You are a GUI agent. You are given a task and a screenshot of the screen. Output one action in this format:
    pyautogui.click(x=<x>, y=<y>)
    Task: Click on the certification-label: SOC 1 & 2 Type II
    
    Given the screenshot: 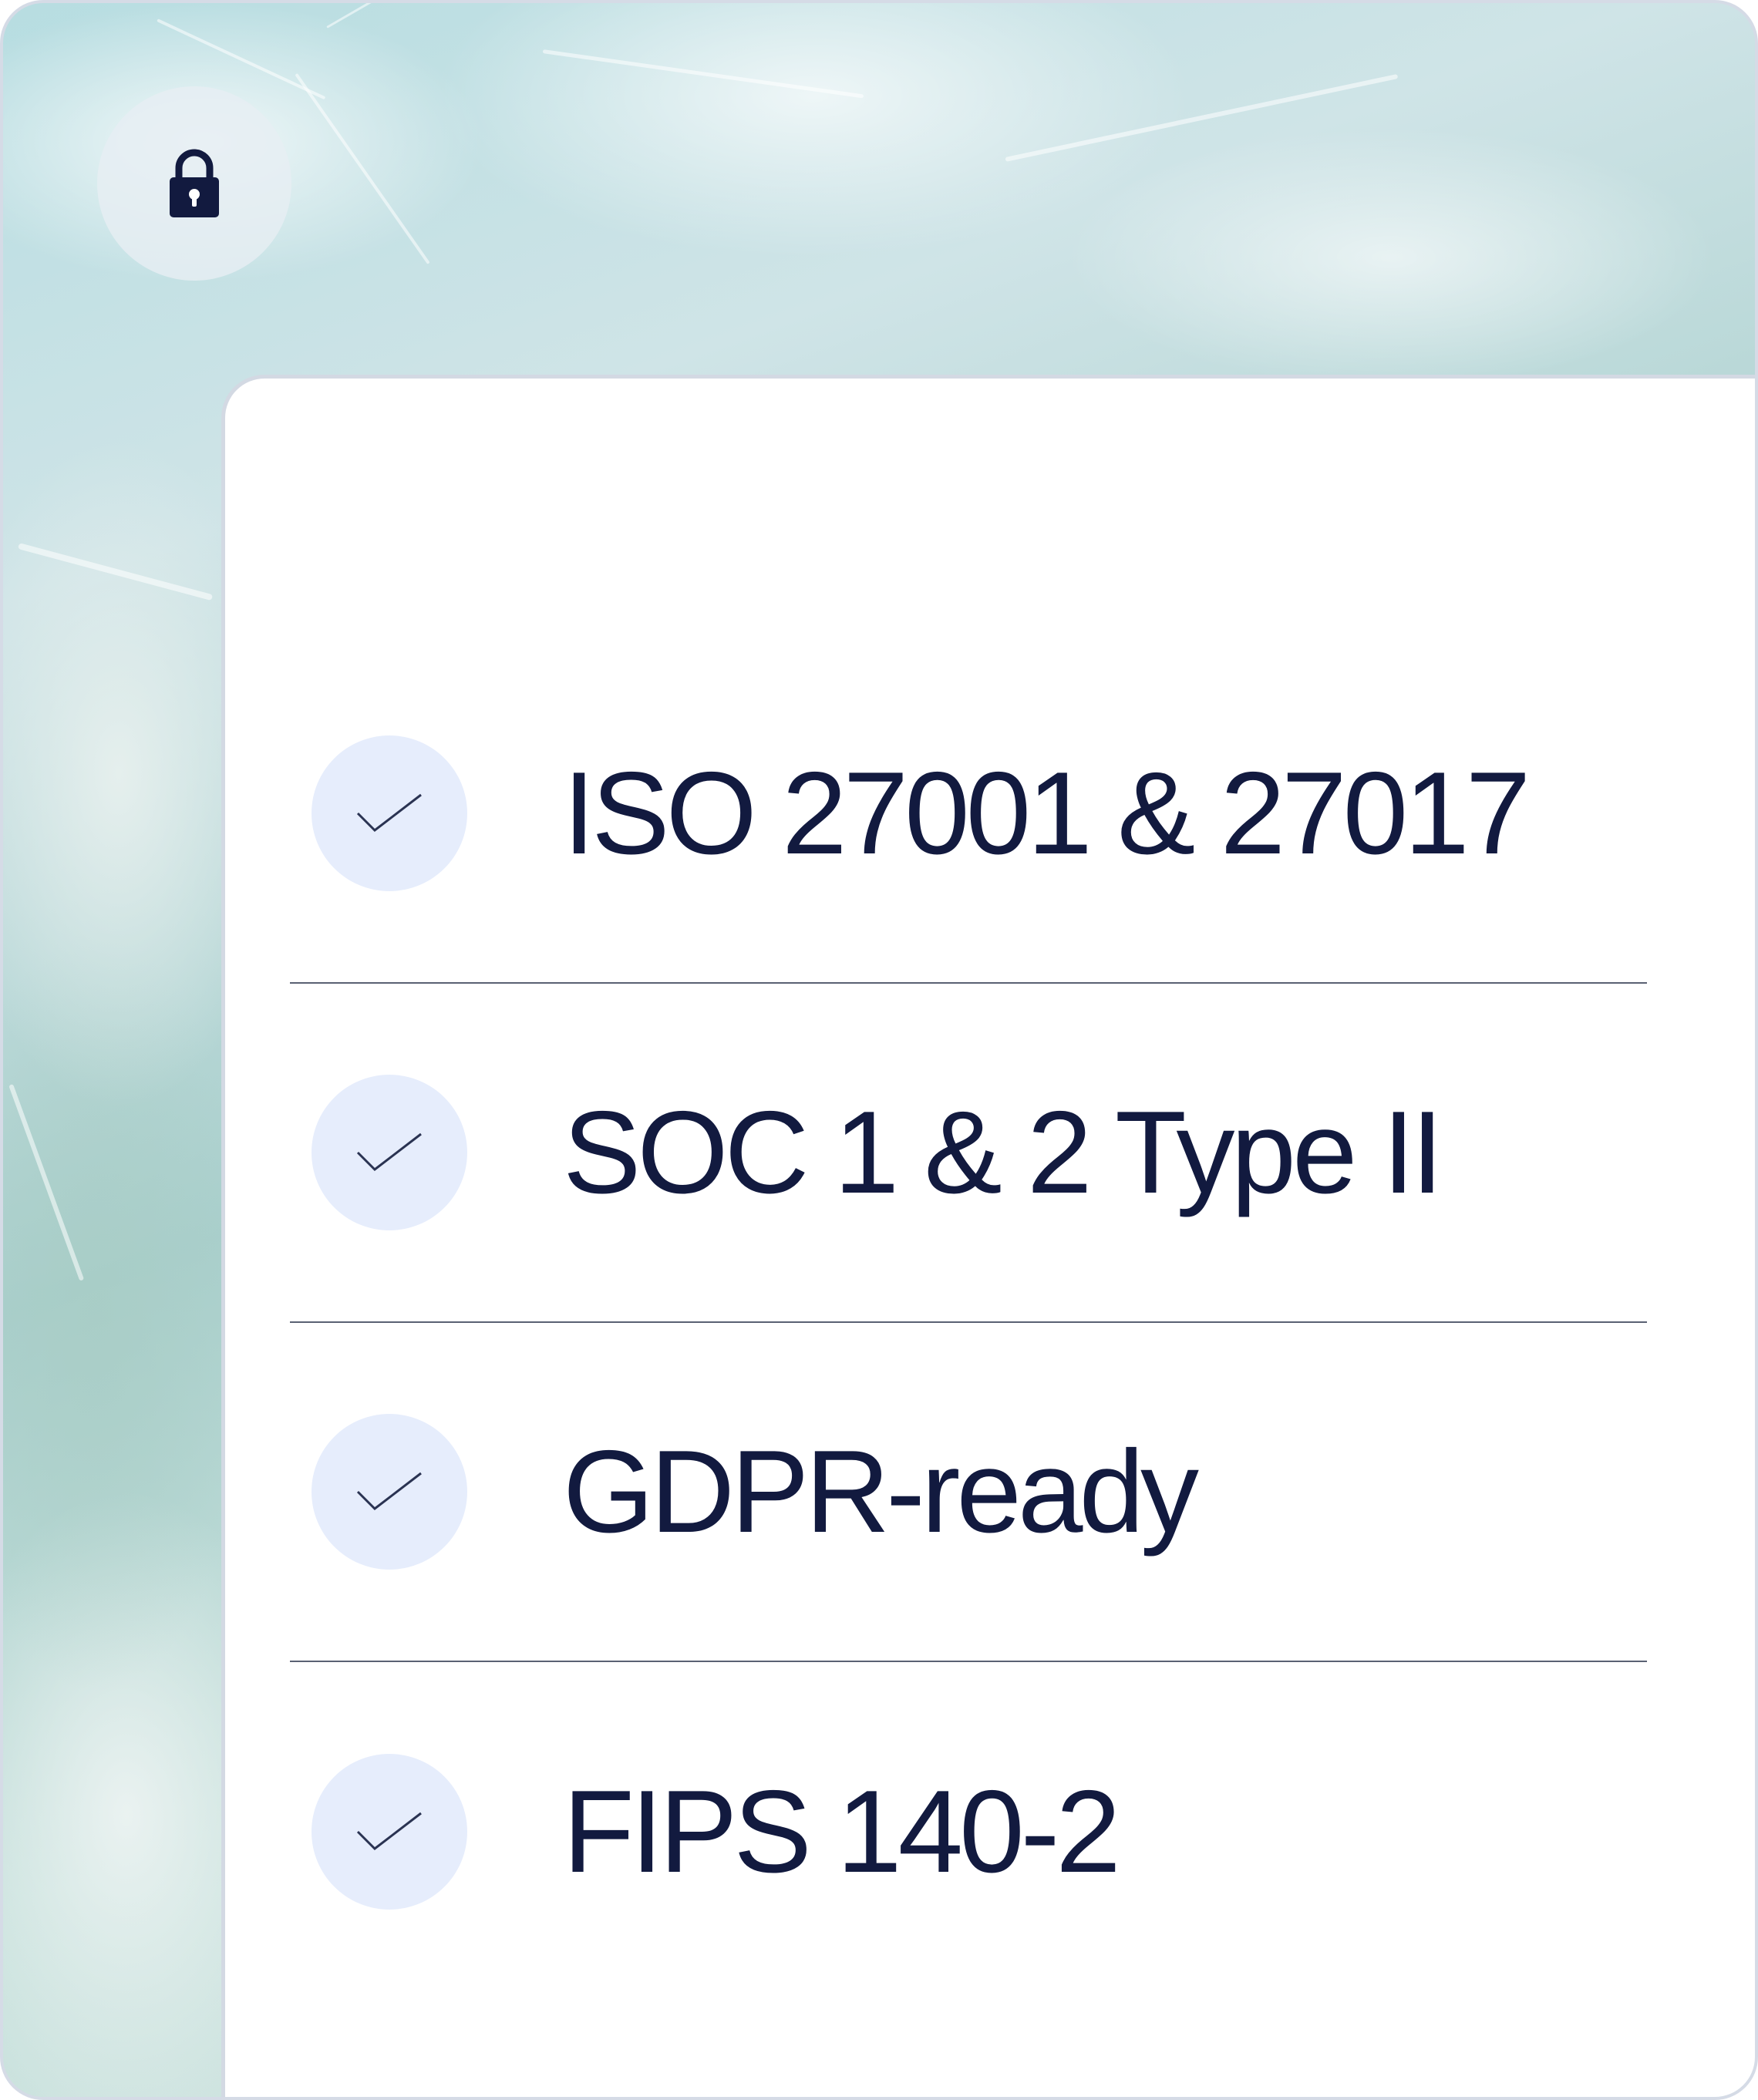 What is the action you would take?
    pyautogui.click(x=1003, y=1152)
    